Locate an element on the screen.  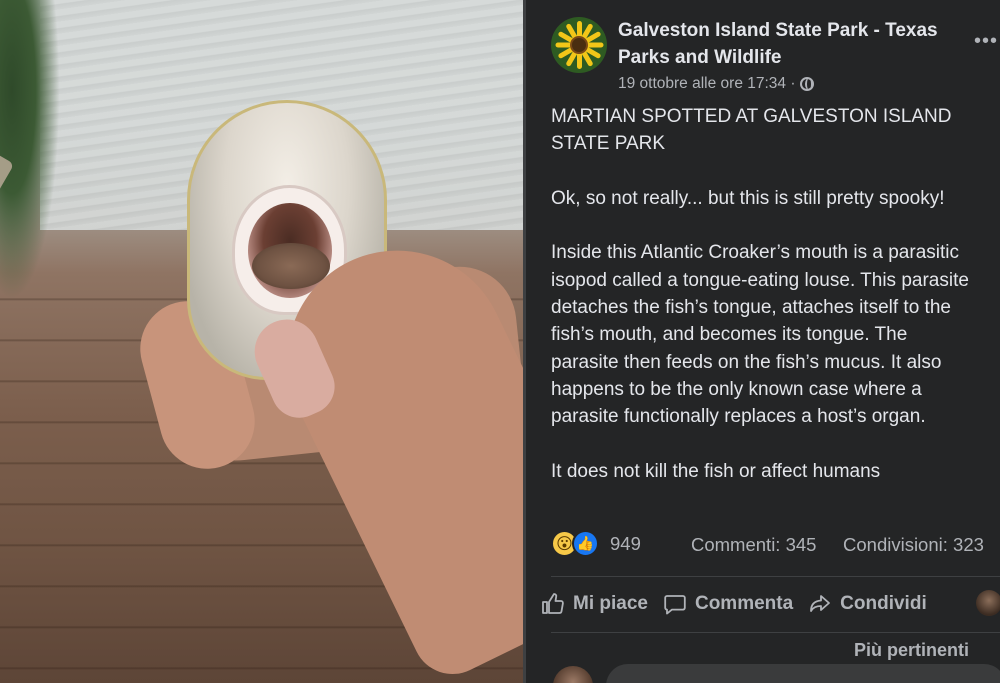
share-button: Condividi is located at coordinates (867, 604).